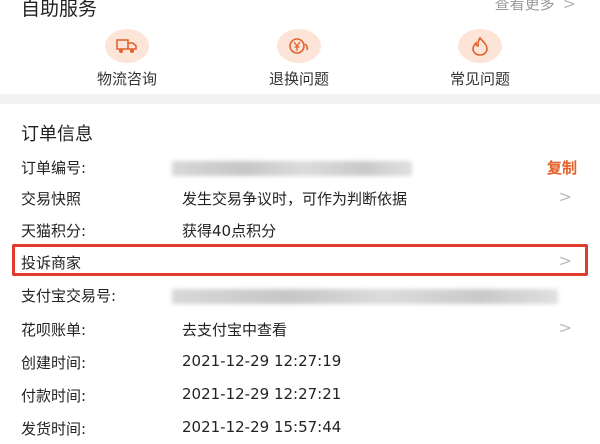 This screenshot has width=600, height=444. I want to click on row-value: 去支付宝中查看, so click(235, 330).